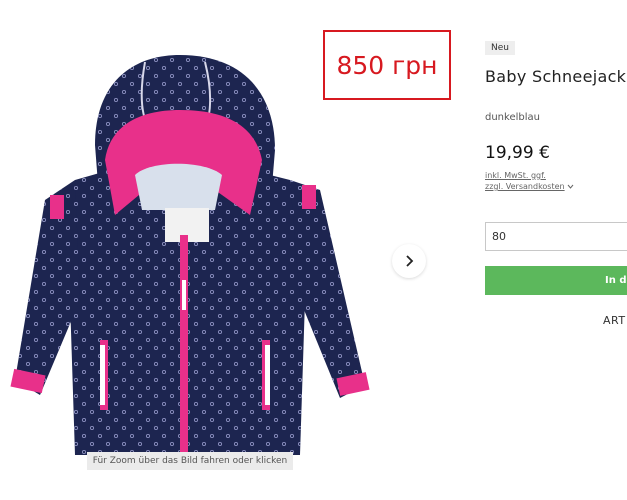 The width and height of the screenshot is (627, 500). I want to click on next-image-button, so click(409, 261).